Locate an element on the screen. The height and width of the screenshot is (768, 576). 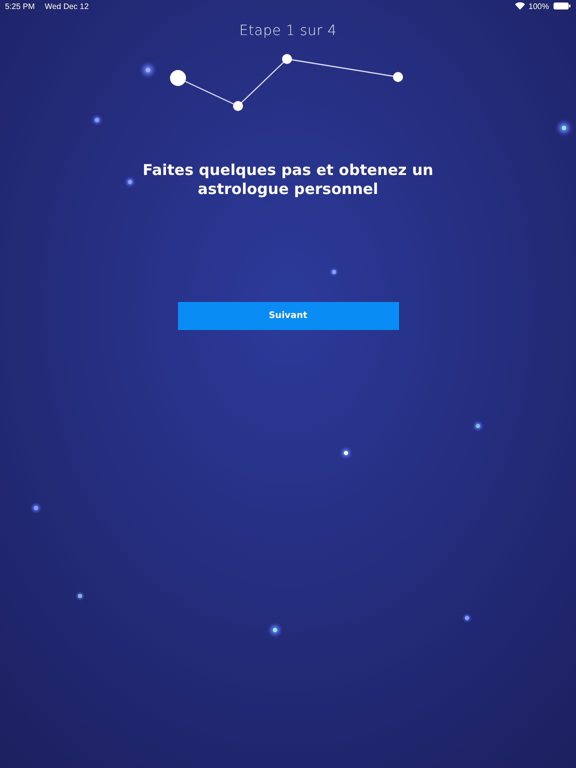
status-date: Wed Dec 12 is located at coordinates (66, 6).